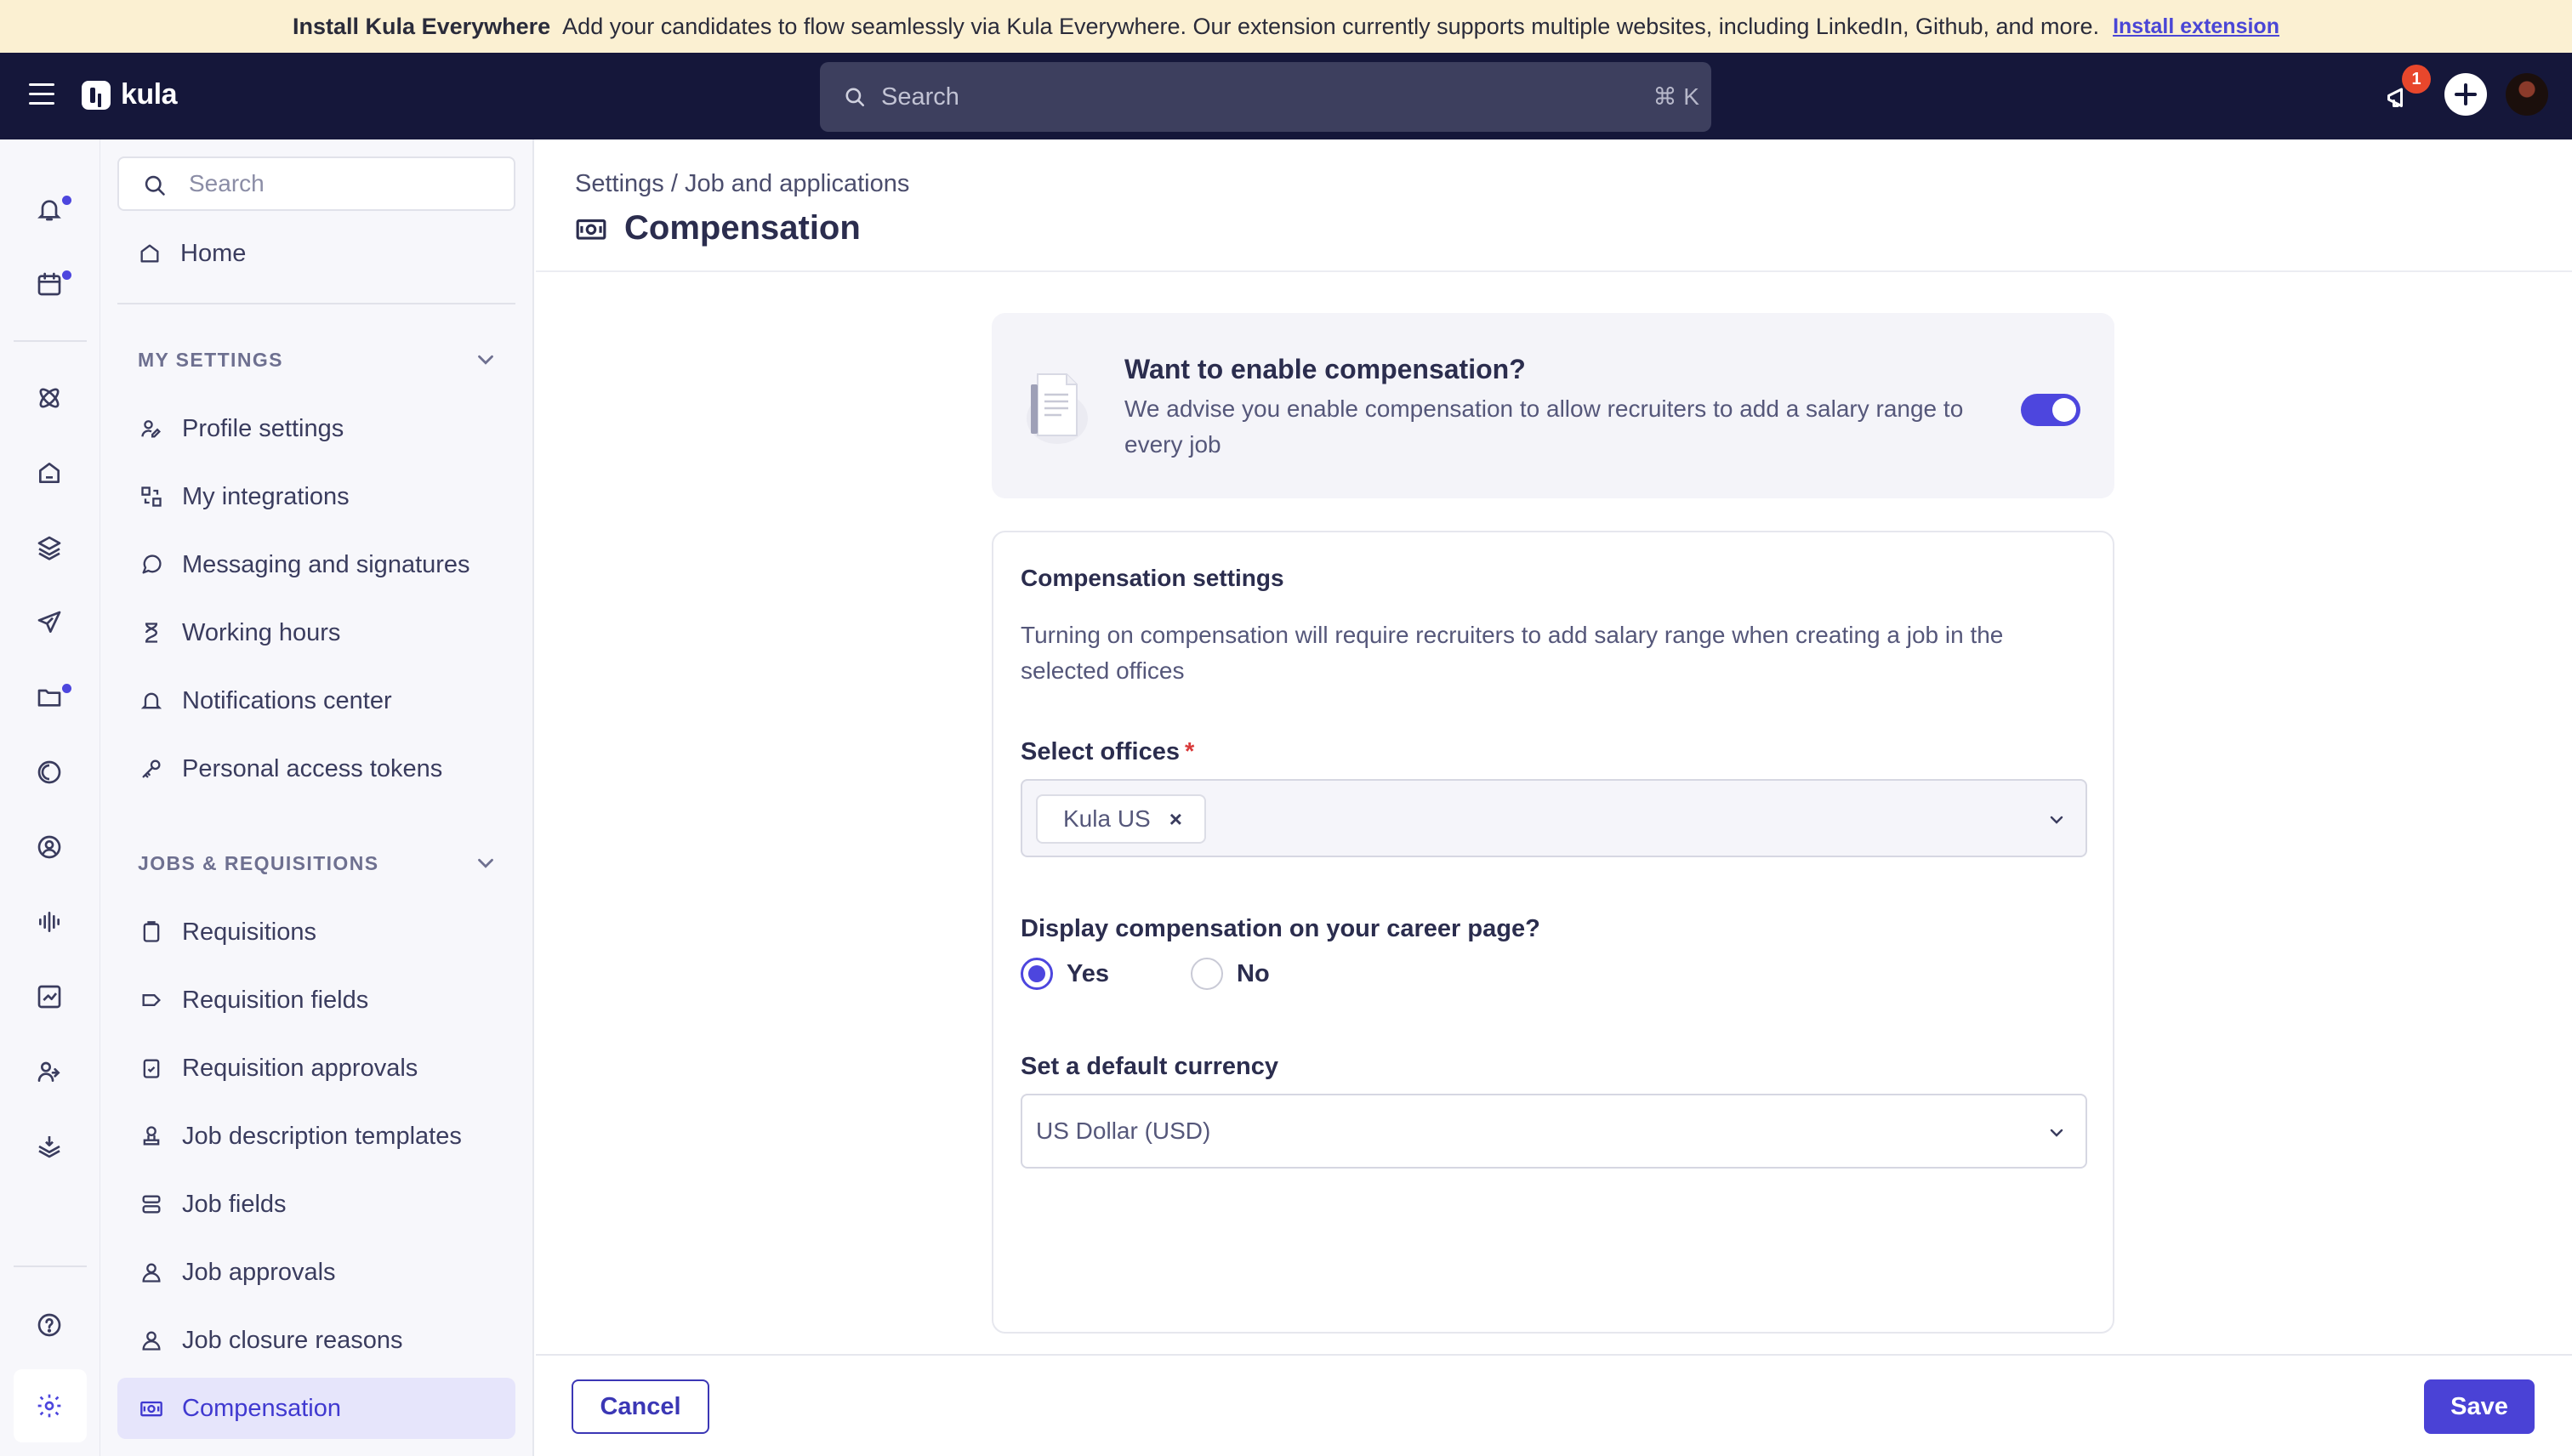  What do you see at coordinates (152, 1408) in the screenshot?
I see `money-icon` at bounding box center [152, 1408].